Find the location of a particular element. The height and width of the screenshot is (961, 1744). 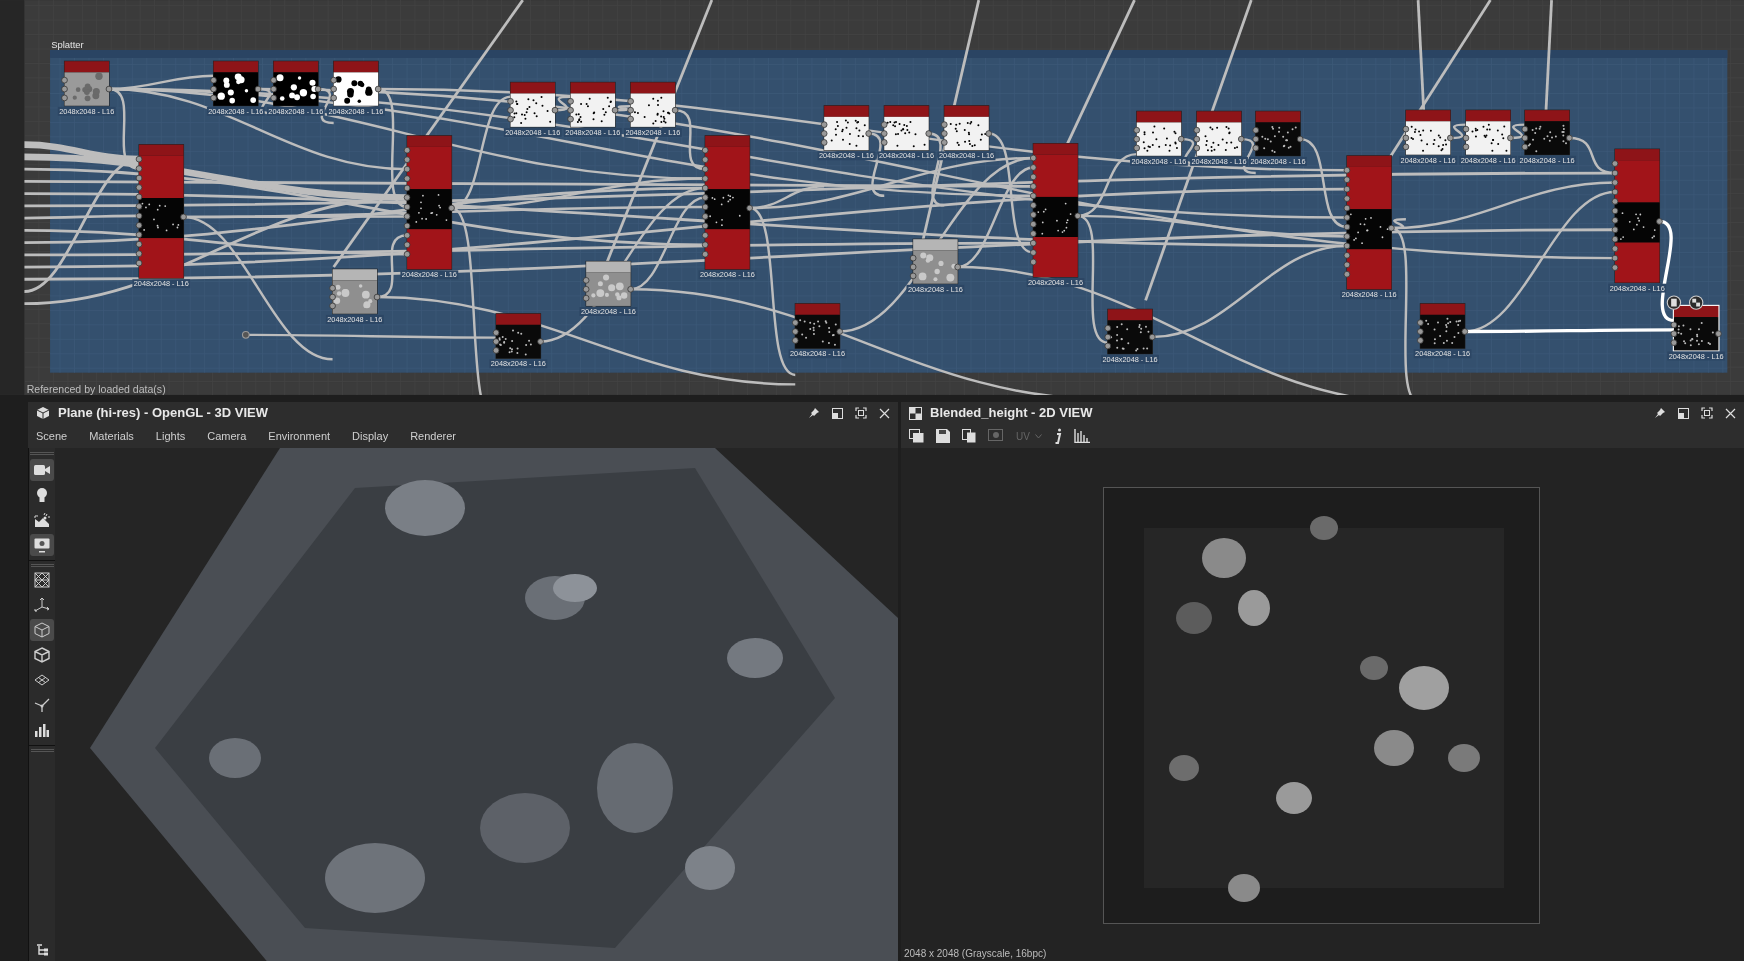

menu-item: Lights is located at coordinates (170, 436).